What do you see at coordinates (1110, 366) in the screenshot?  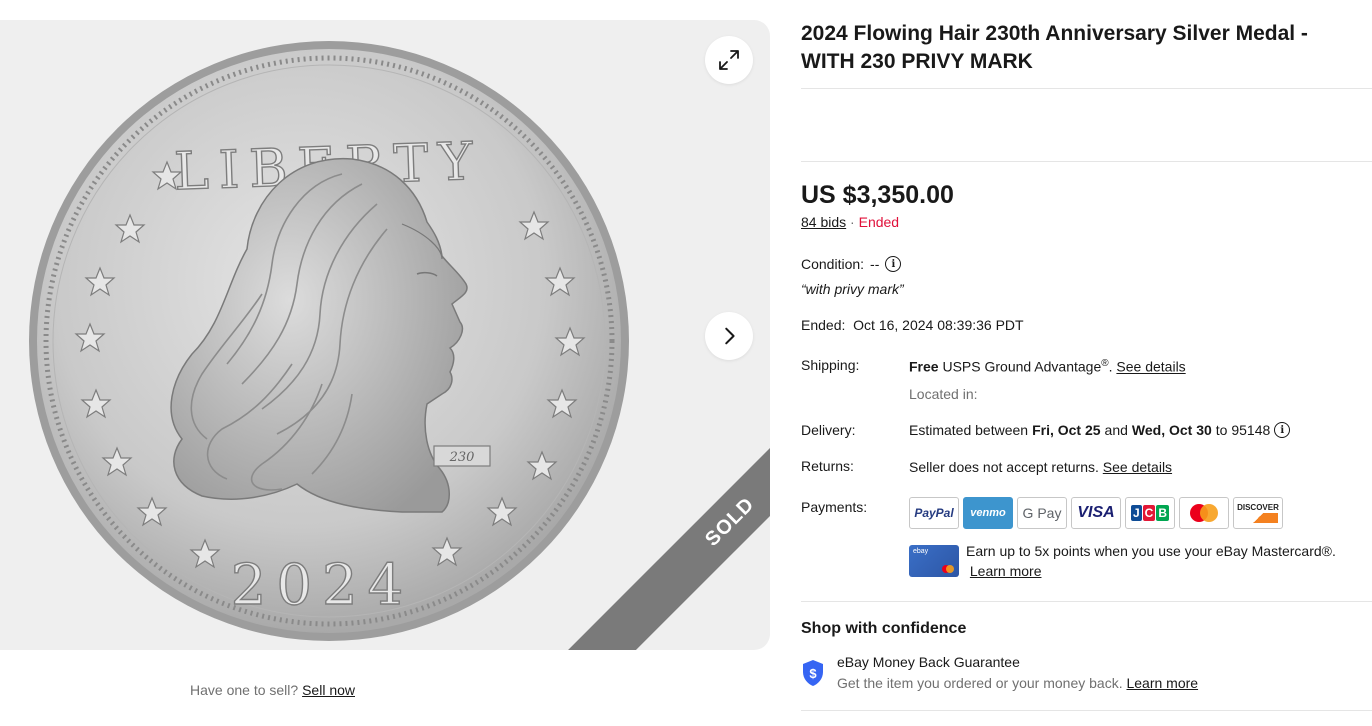 I see `shipping-period: .` at bounding box center [1110, 366].